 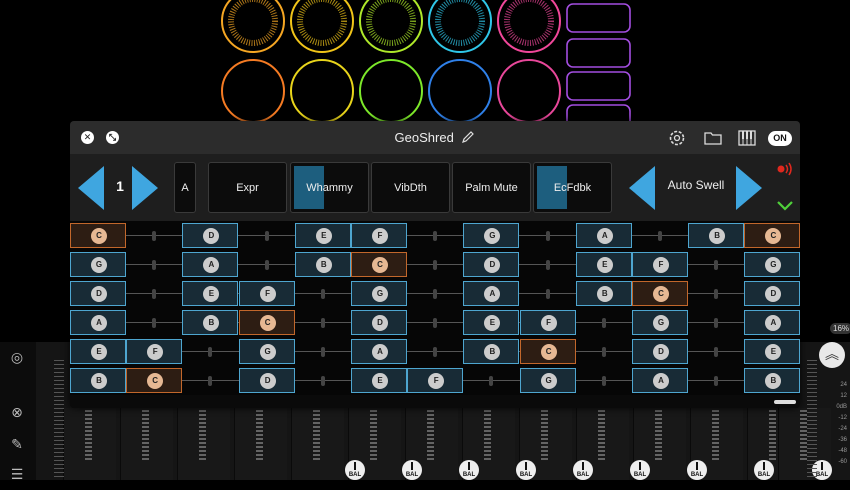 I want to click on whammy-button: Whammy, so click(x=329, y=187).